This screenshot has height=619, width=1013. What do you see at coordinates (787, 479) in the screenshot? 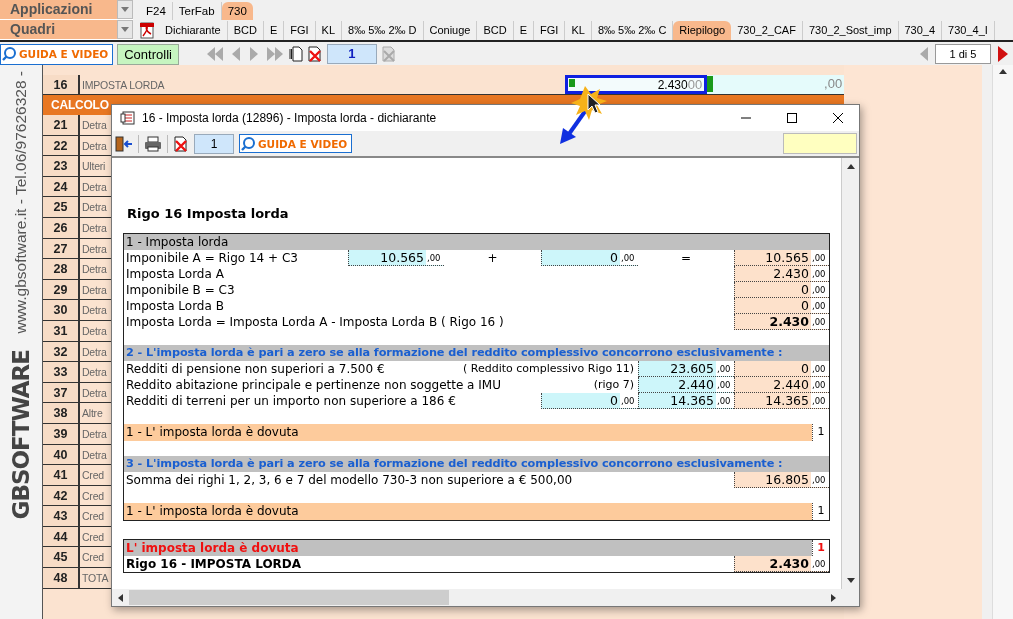
I see `amount-value: 16.805` at bounding box center [787, 479].